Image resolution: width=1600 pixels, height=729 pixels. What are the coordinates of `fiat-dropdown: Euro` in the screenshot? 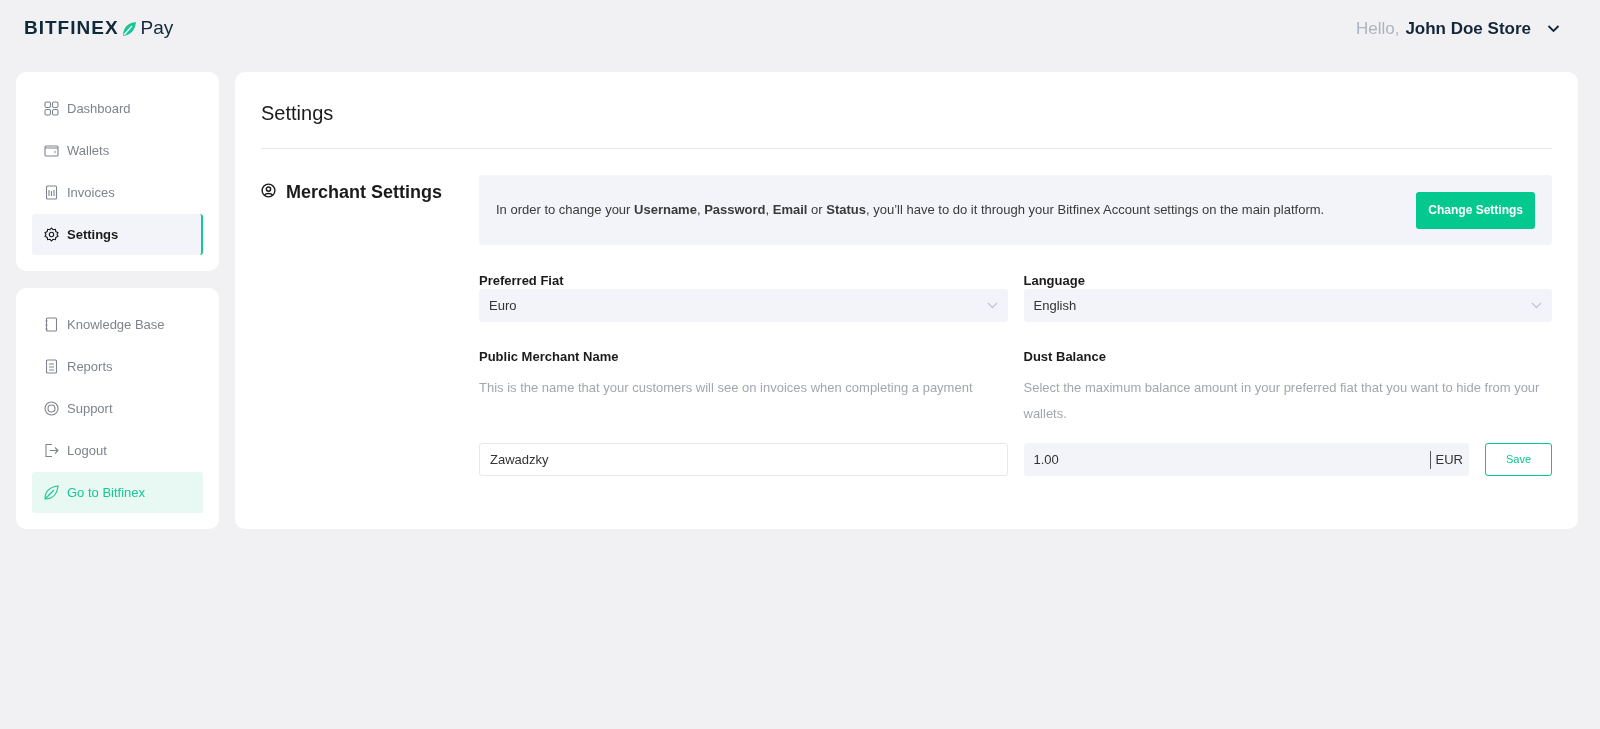 It's located at (743, 305).